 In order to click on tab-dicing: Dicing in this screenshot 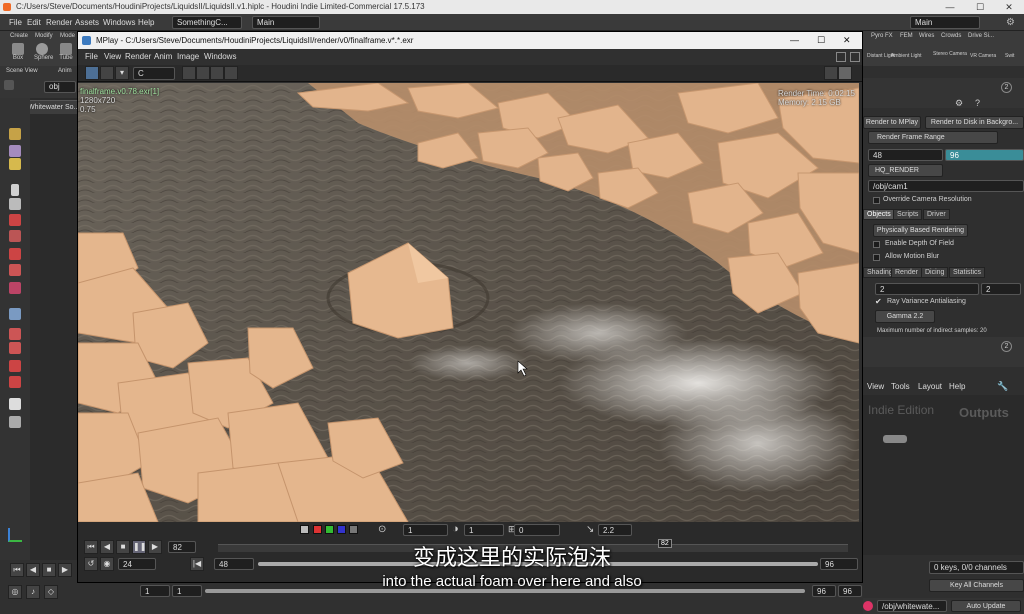, I will do `click(935, 272)`.